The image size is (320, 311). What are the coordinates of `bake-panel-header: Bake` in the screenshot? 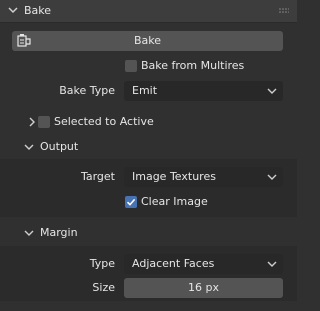 It's located at (148, 11).